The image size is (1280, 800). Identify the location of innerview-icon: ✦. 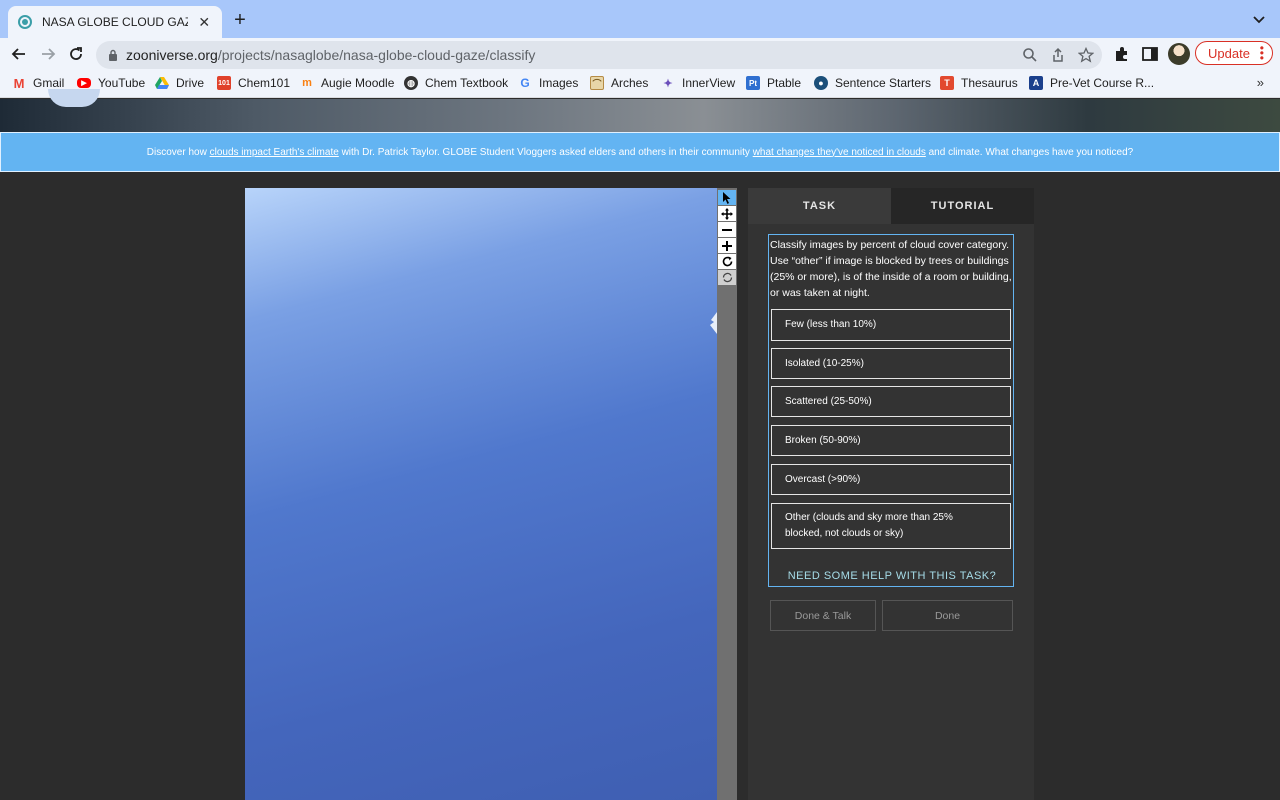
(668, 83).